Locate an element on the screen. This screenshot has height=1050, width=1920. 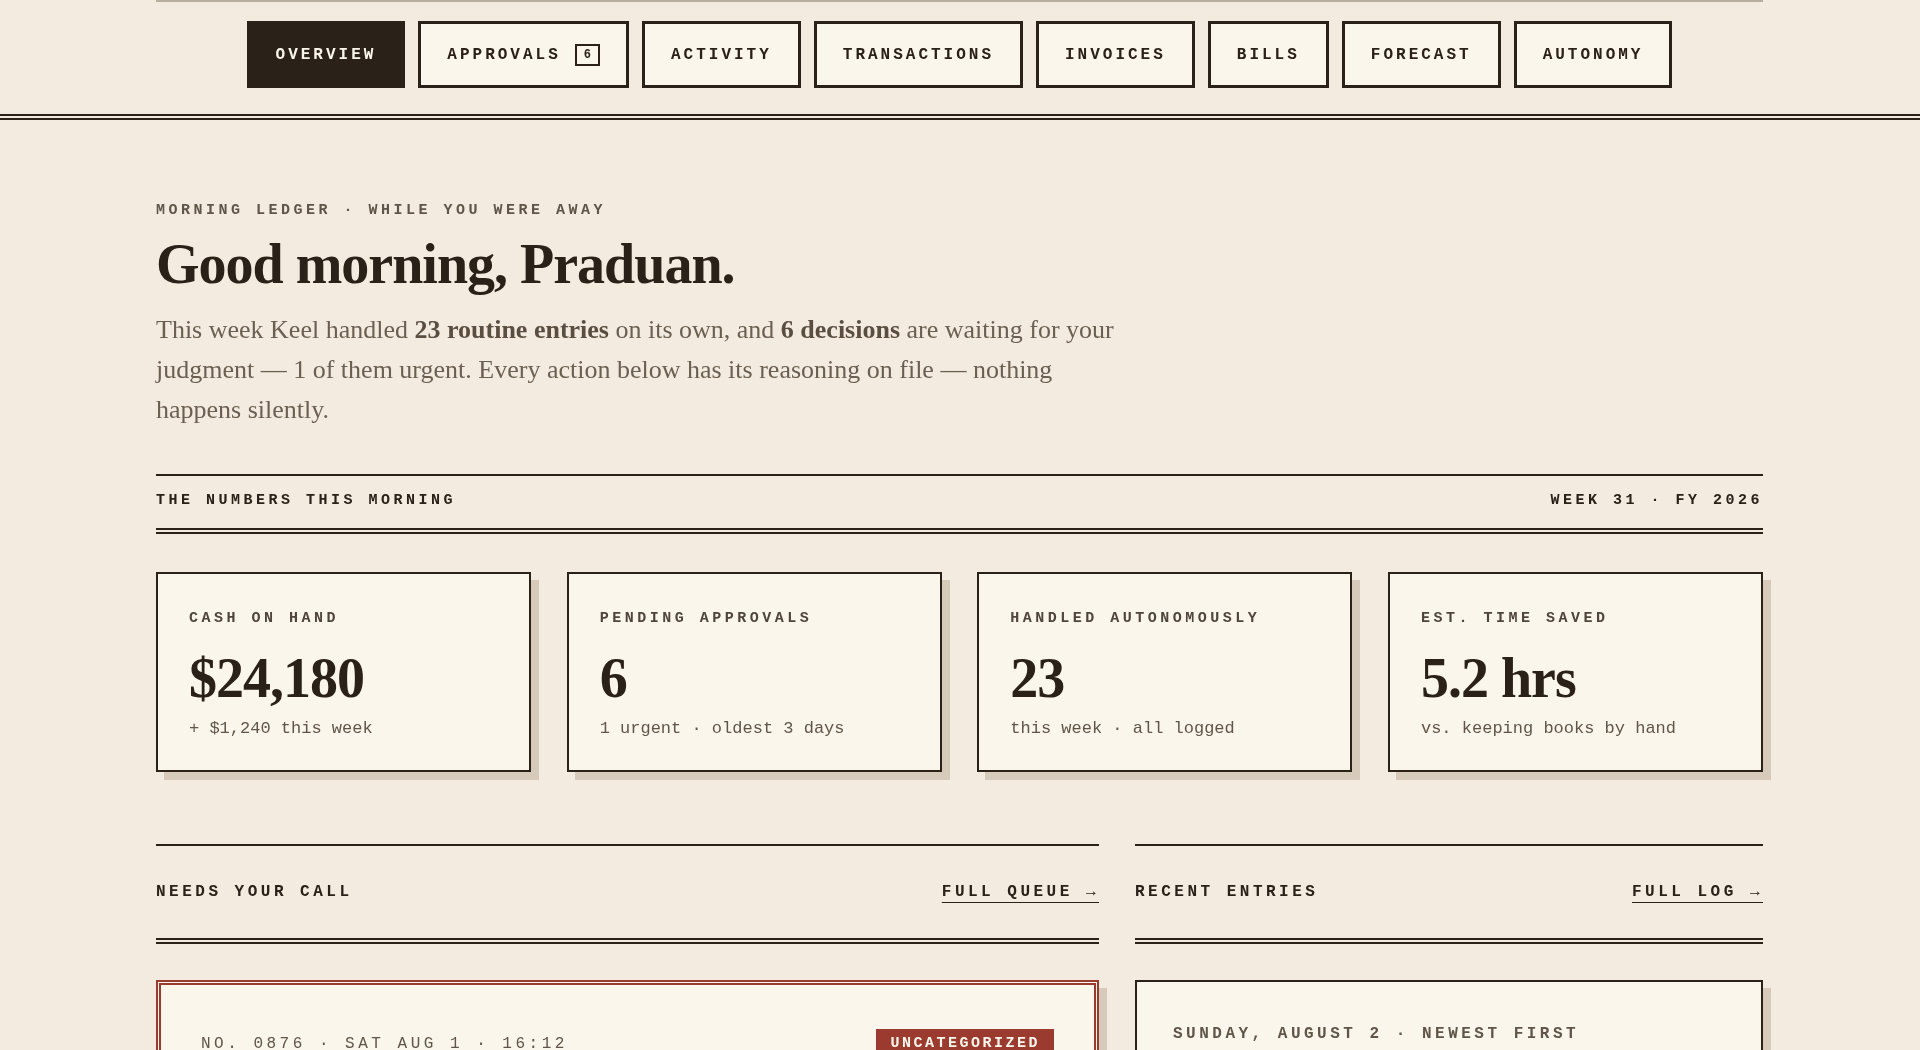
nav-tab: FORECAST is located at coordinates (1421, 54).